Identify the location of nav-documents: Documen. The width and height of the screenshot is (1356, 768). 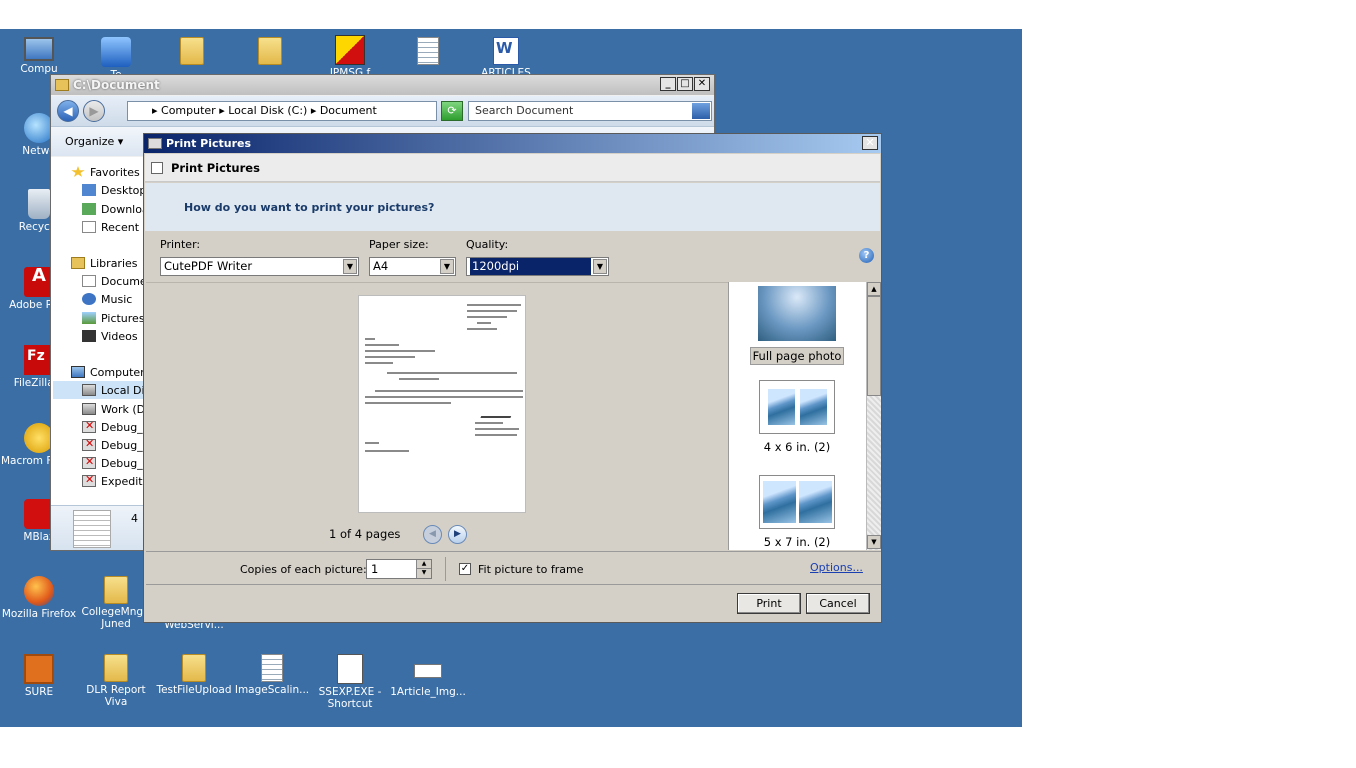
(113, 281).